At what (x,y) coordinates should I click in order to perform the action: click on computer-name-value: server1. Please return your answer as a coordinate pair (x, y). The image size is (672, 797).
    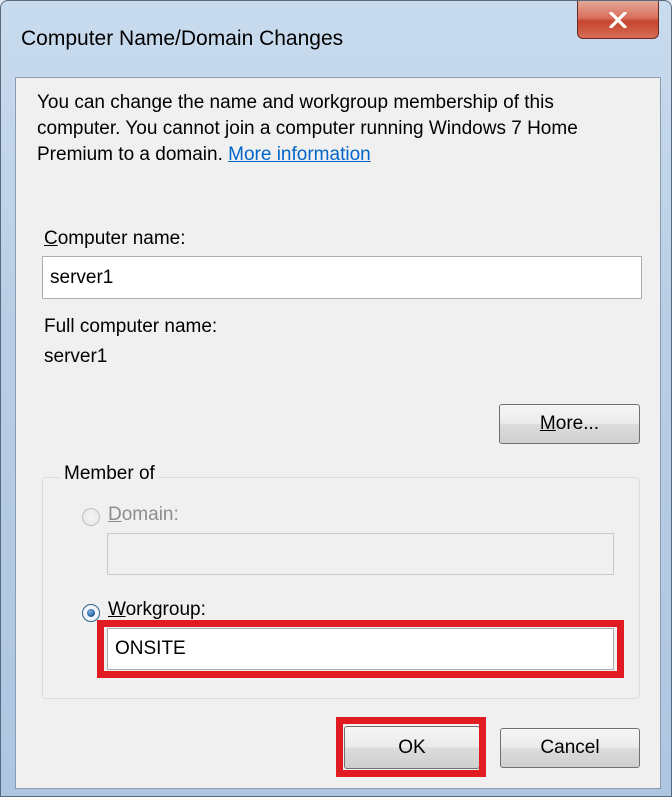
    Looking at the image, I should click on (82, 277).